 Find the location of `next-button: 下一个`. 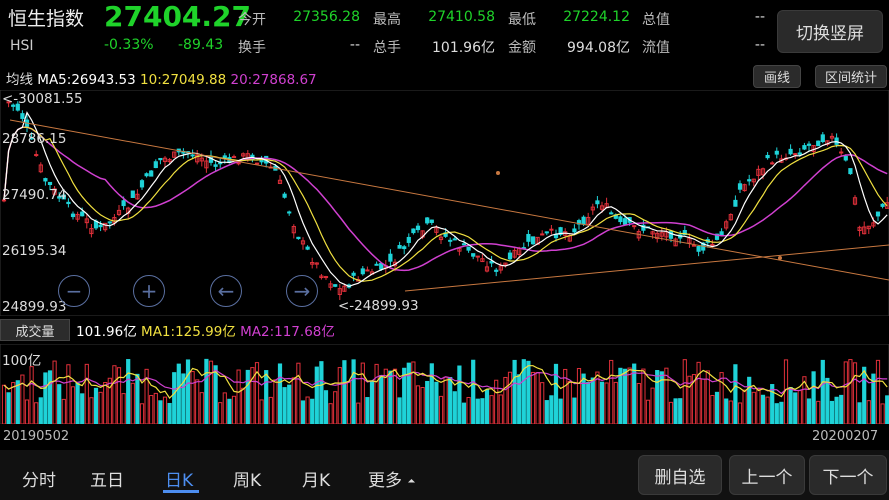

next-button: 下一个 is located at coordinates (848, 475).